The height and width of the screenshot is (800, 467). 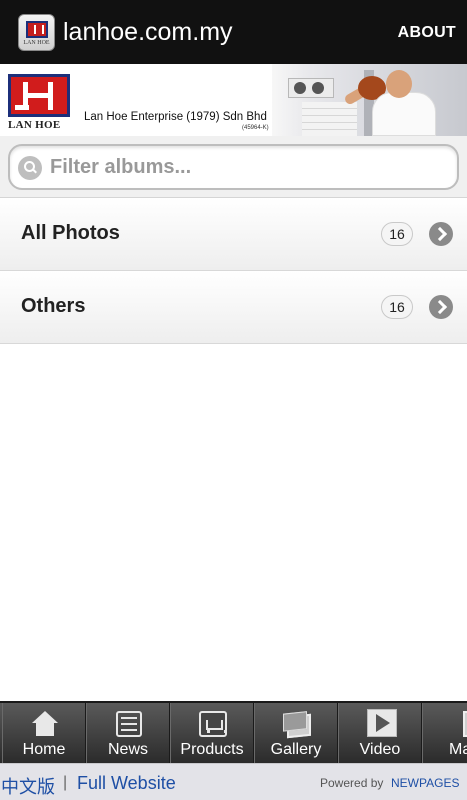 I want to click on app-title: lanhoe.com.my, so click(x=148, y=32).